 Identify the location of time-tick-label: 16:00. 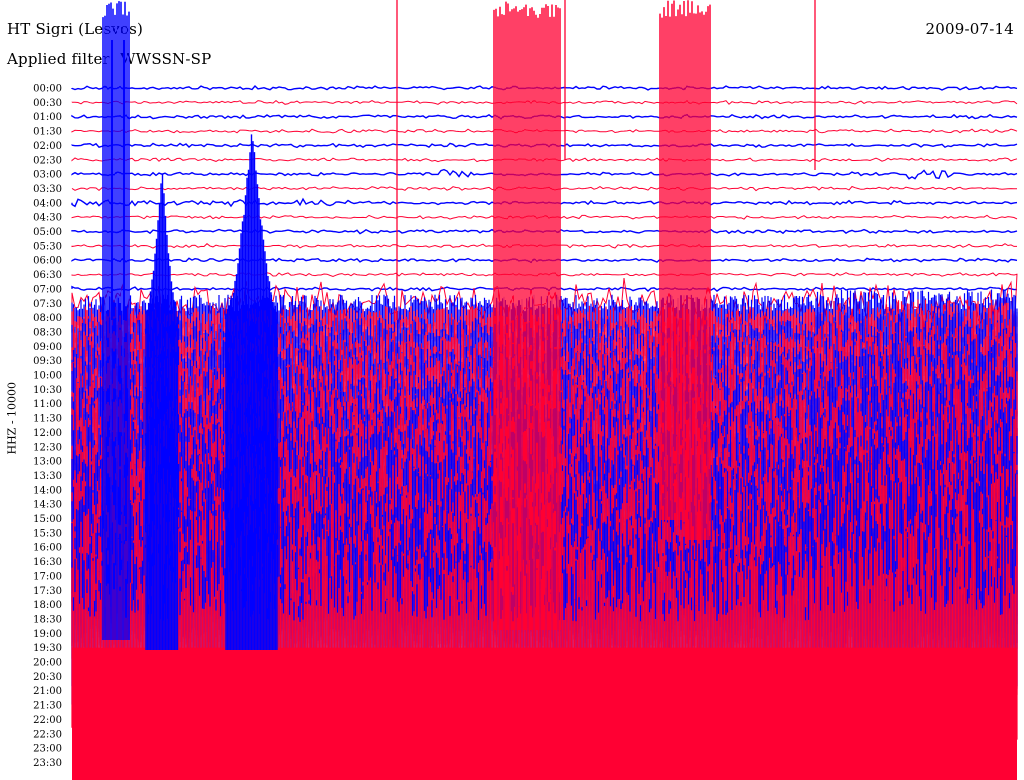
(47, 548).